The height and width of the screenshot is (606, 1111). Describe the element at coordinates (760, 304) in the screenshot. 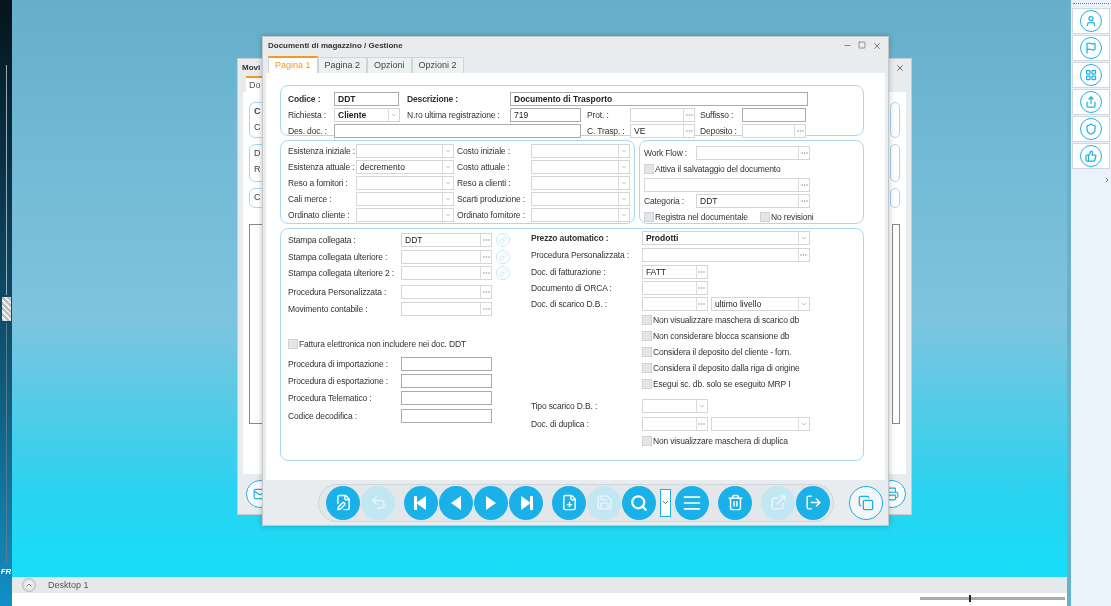

I see `dropdown-field: ultimo livello` at that location.